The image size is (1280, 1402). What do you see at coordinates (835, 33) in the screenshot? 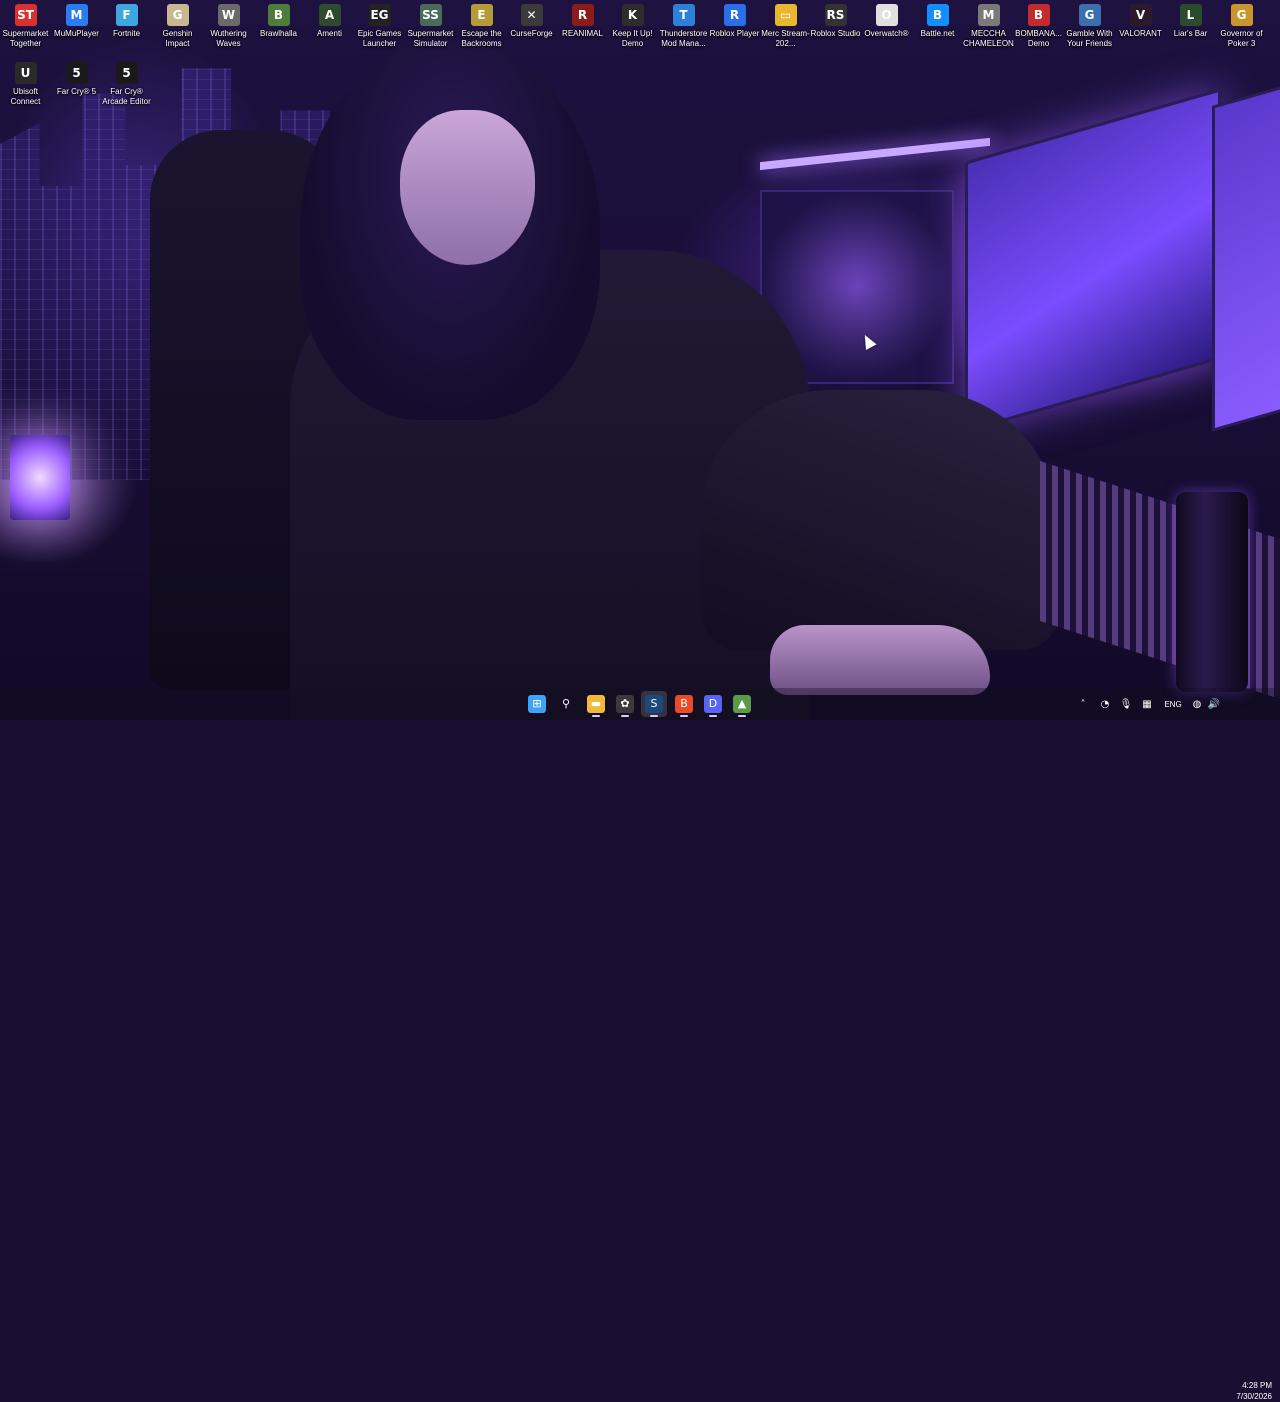
I see `desktop-icon-label: Roblox Studio` at bounding box center [835, 33].